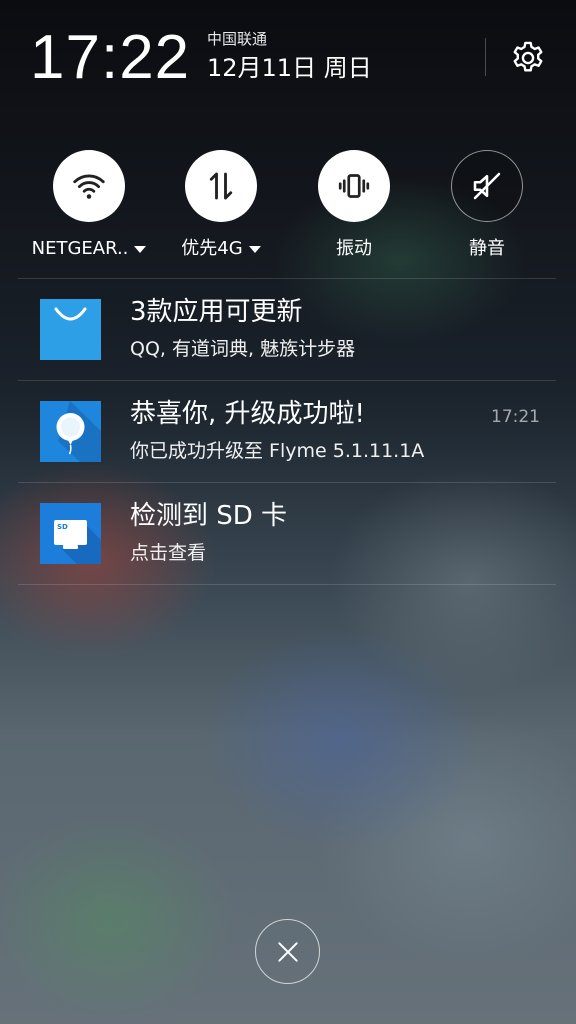  I want to click on toggle-mobile-data-circle, so click(221, 186).